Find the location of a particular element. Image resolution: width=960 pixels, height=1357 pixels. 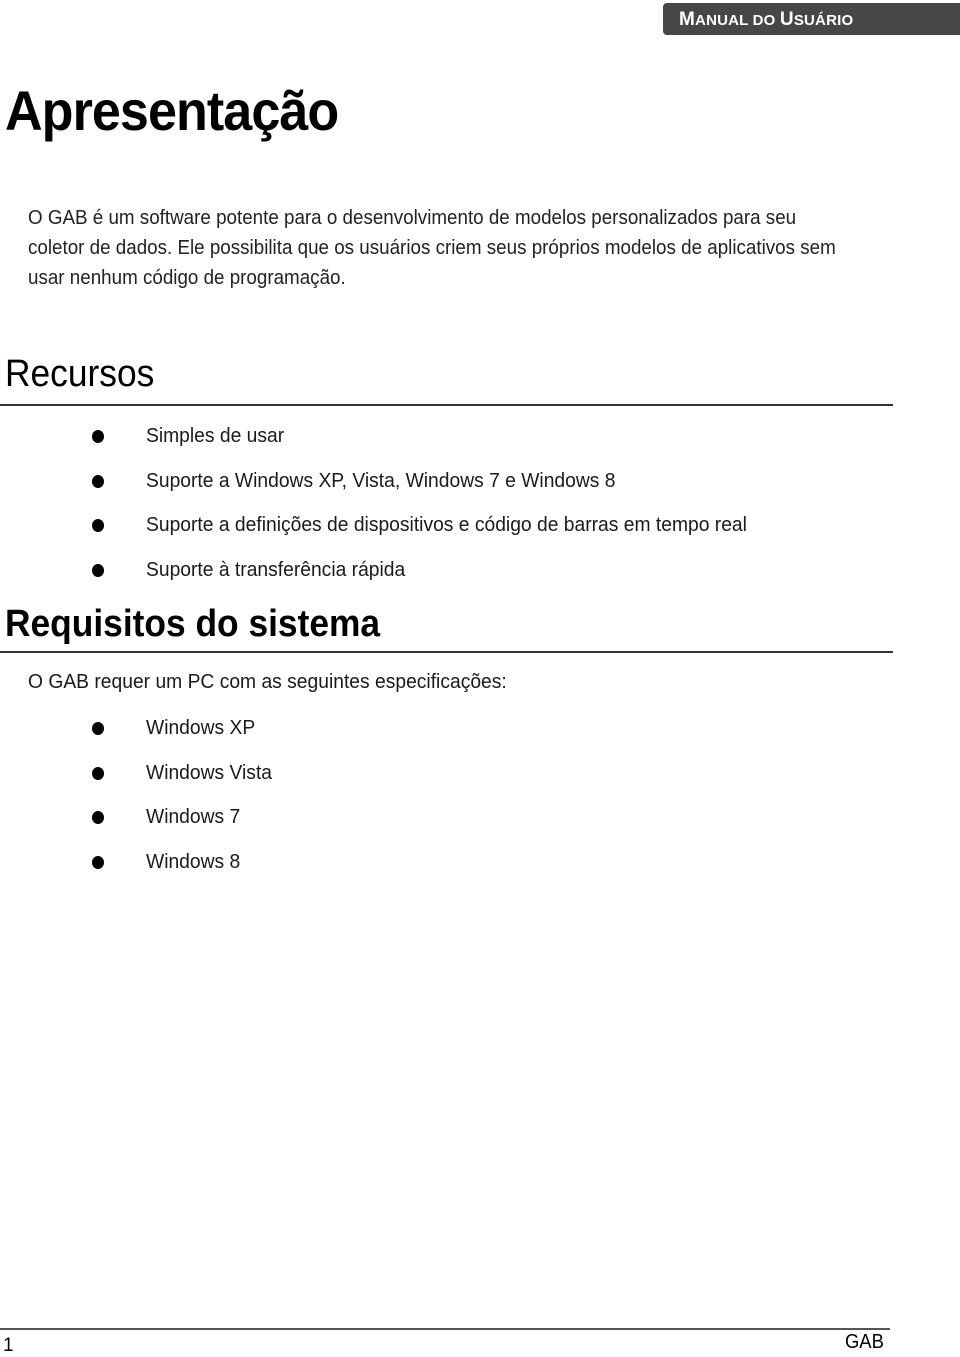

page-number: 1 is located at coordinates (8, 1345).